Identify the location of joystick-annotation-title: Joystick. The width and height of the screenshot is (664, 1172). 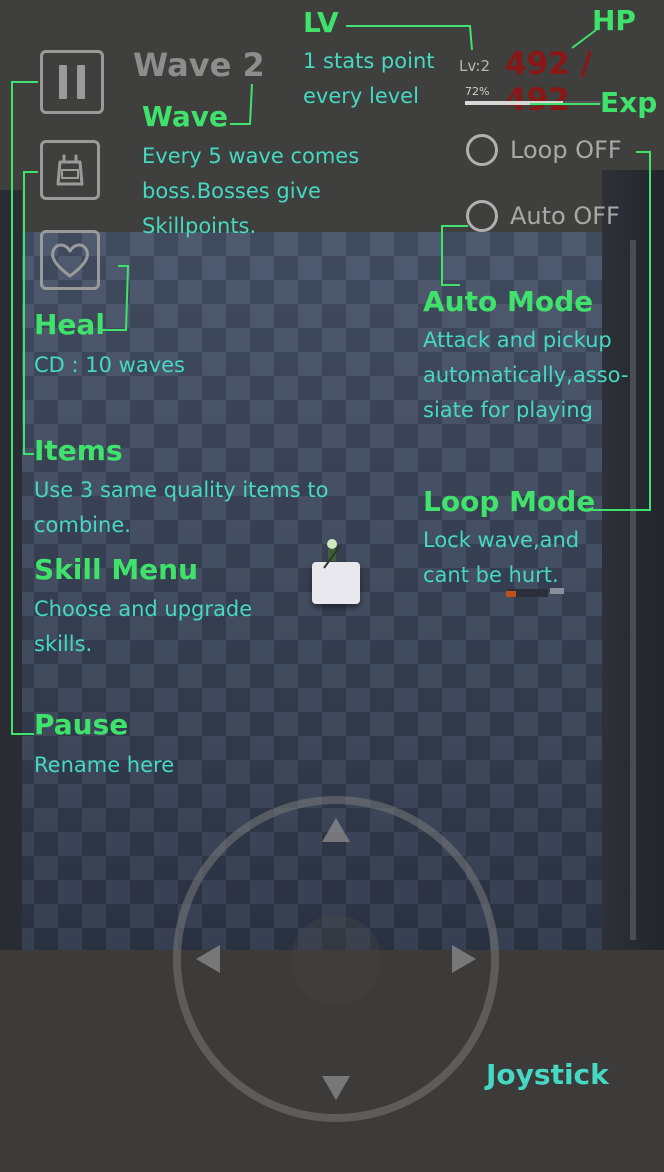
(547, 1074).